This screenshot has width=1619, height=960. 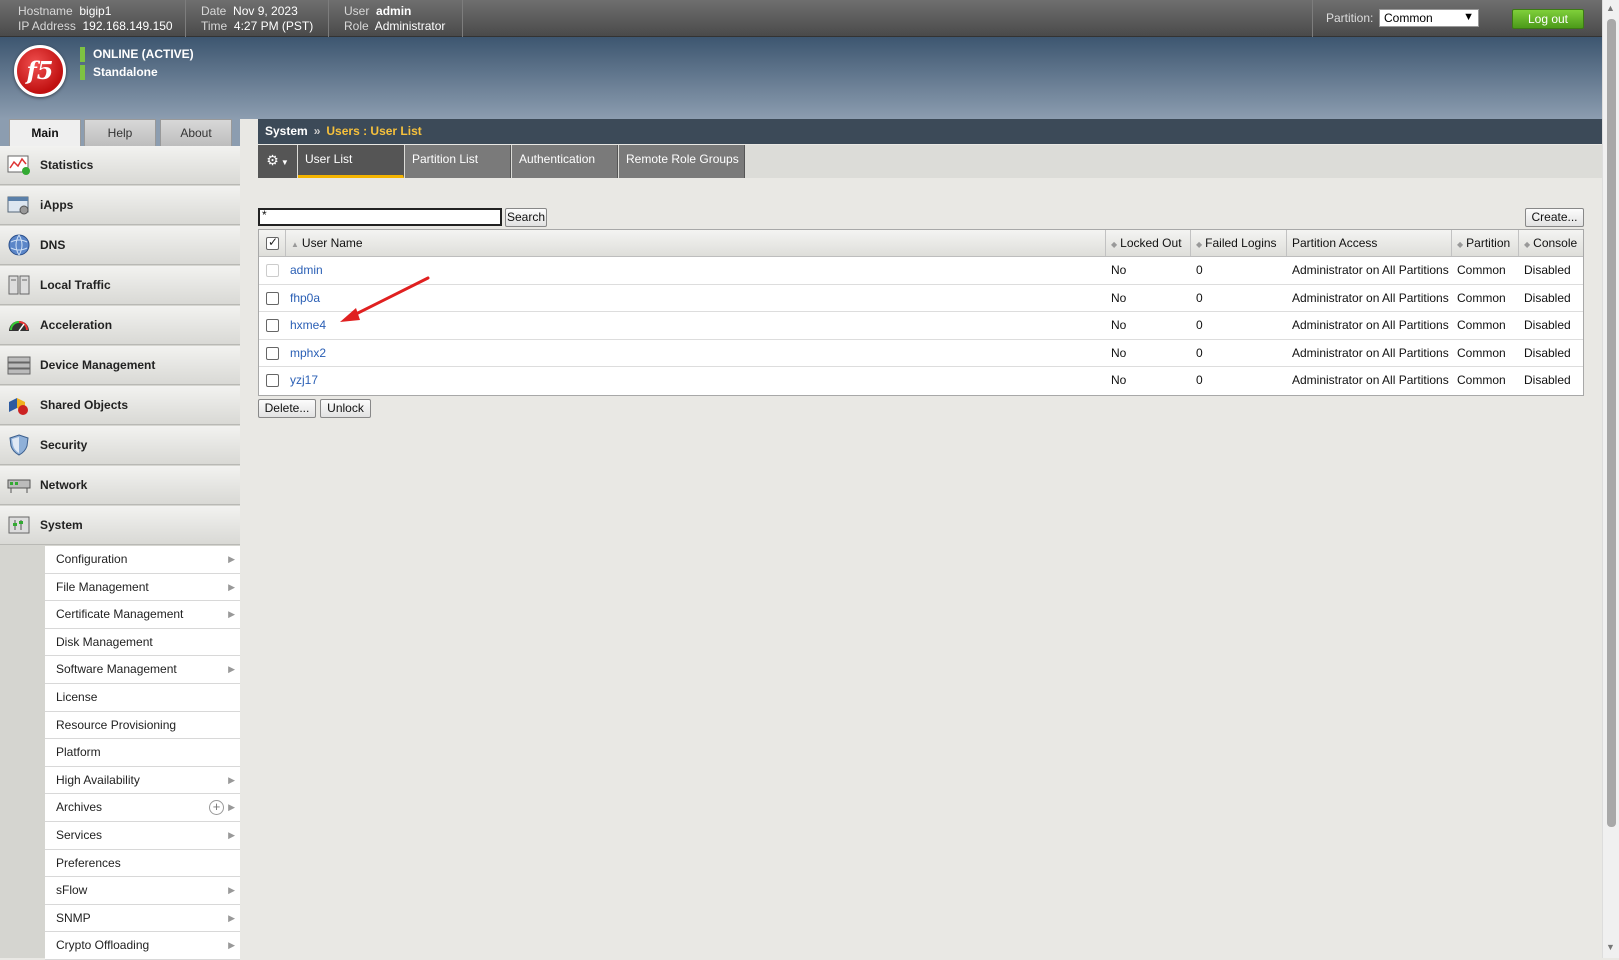 I want to click on submenu-preferences: Preferences, so click(x=142, y=863).